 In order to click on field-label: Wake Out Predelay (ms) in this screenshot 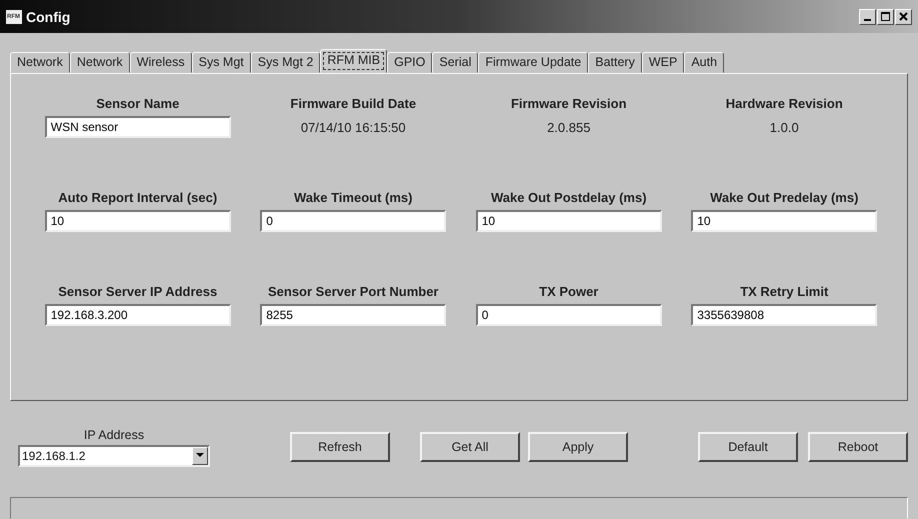, I will do `click(784, 197)`.